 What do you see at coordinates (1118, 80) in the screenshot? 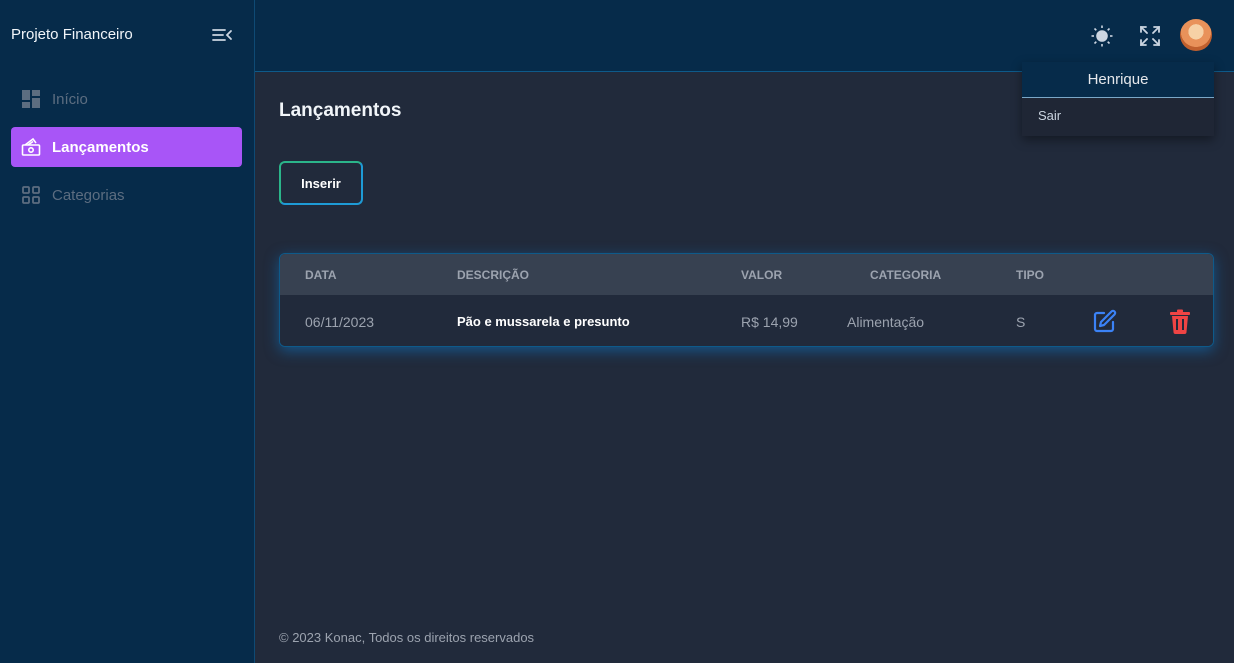
I see `user-name: Henrique` at bounding box center [1118, 80].